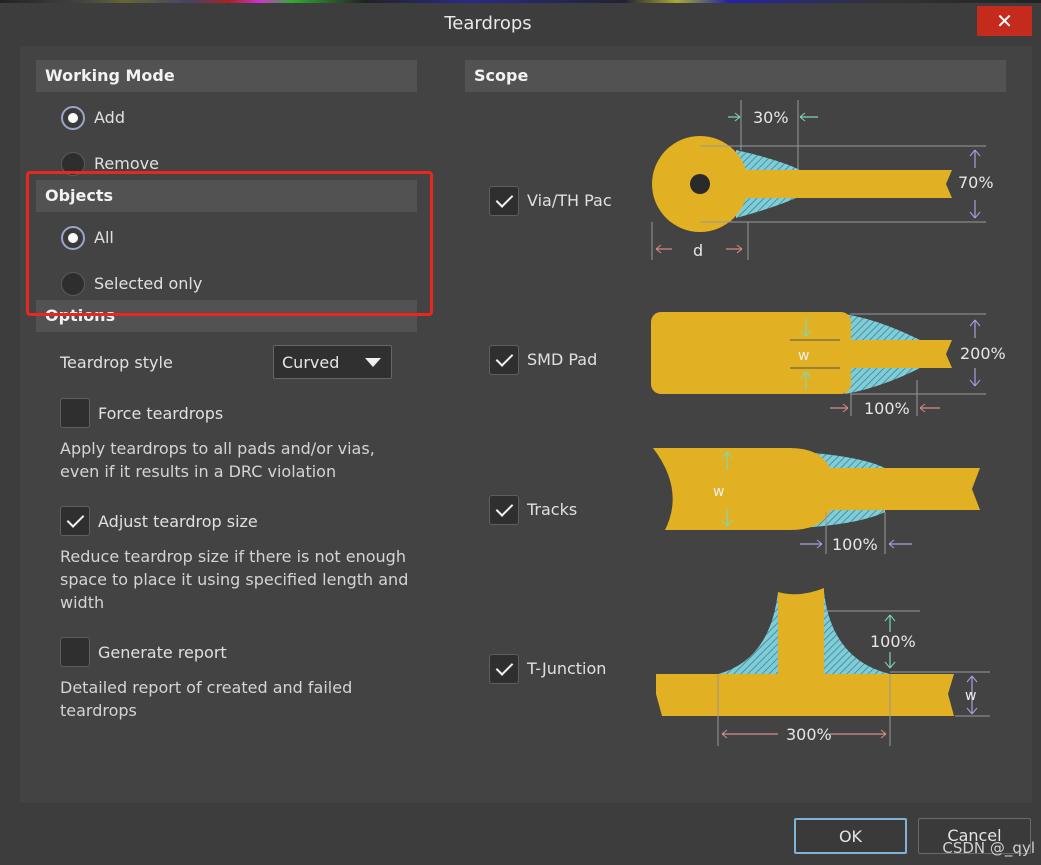 The width and height of the screenshot is (1041, 865). What do you see at coordinates (887, 408) in the screenshot?
I see `smd-length-label: 100%` at bounding box center [887, 408].